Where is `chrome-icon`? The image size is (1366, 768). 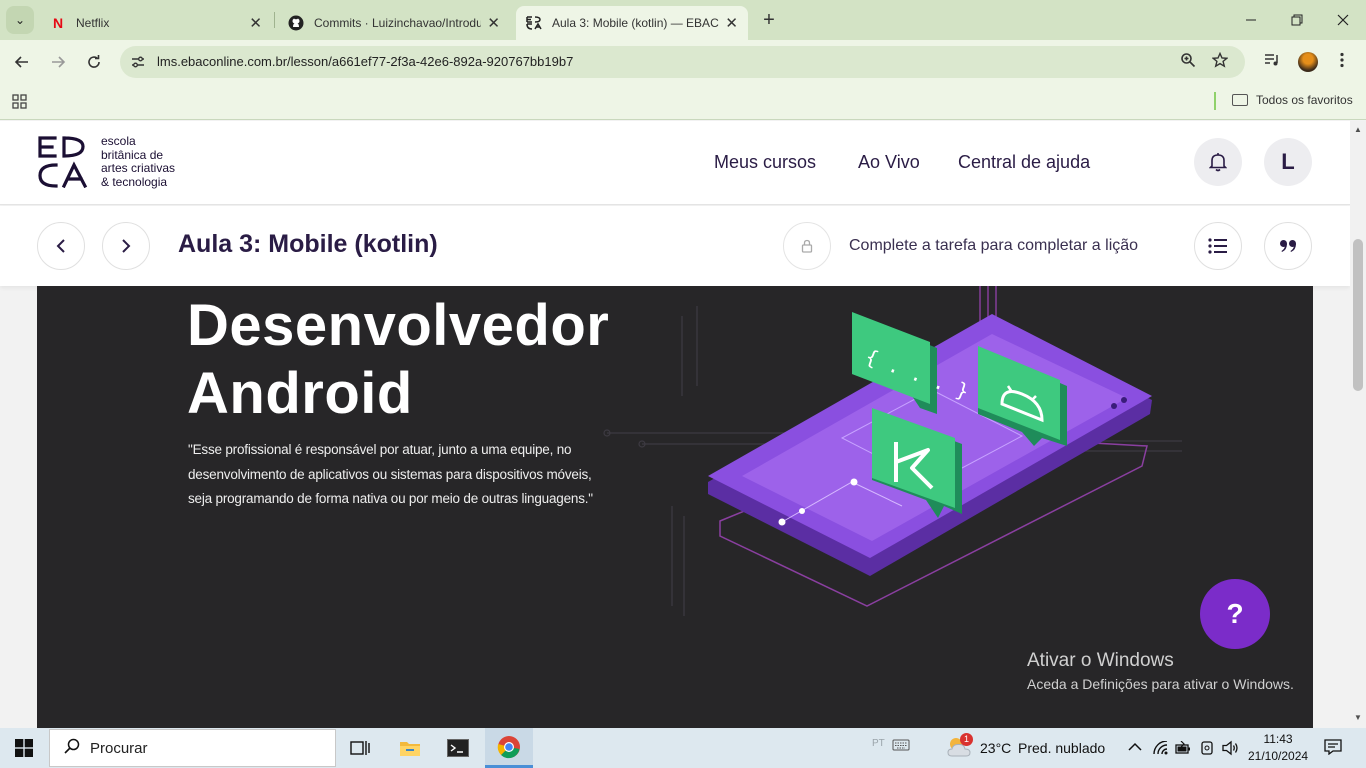
chrome-icon is located at coordinates (508, 746).